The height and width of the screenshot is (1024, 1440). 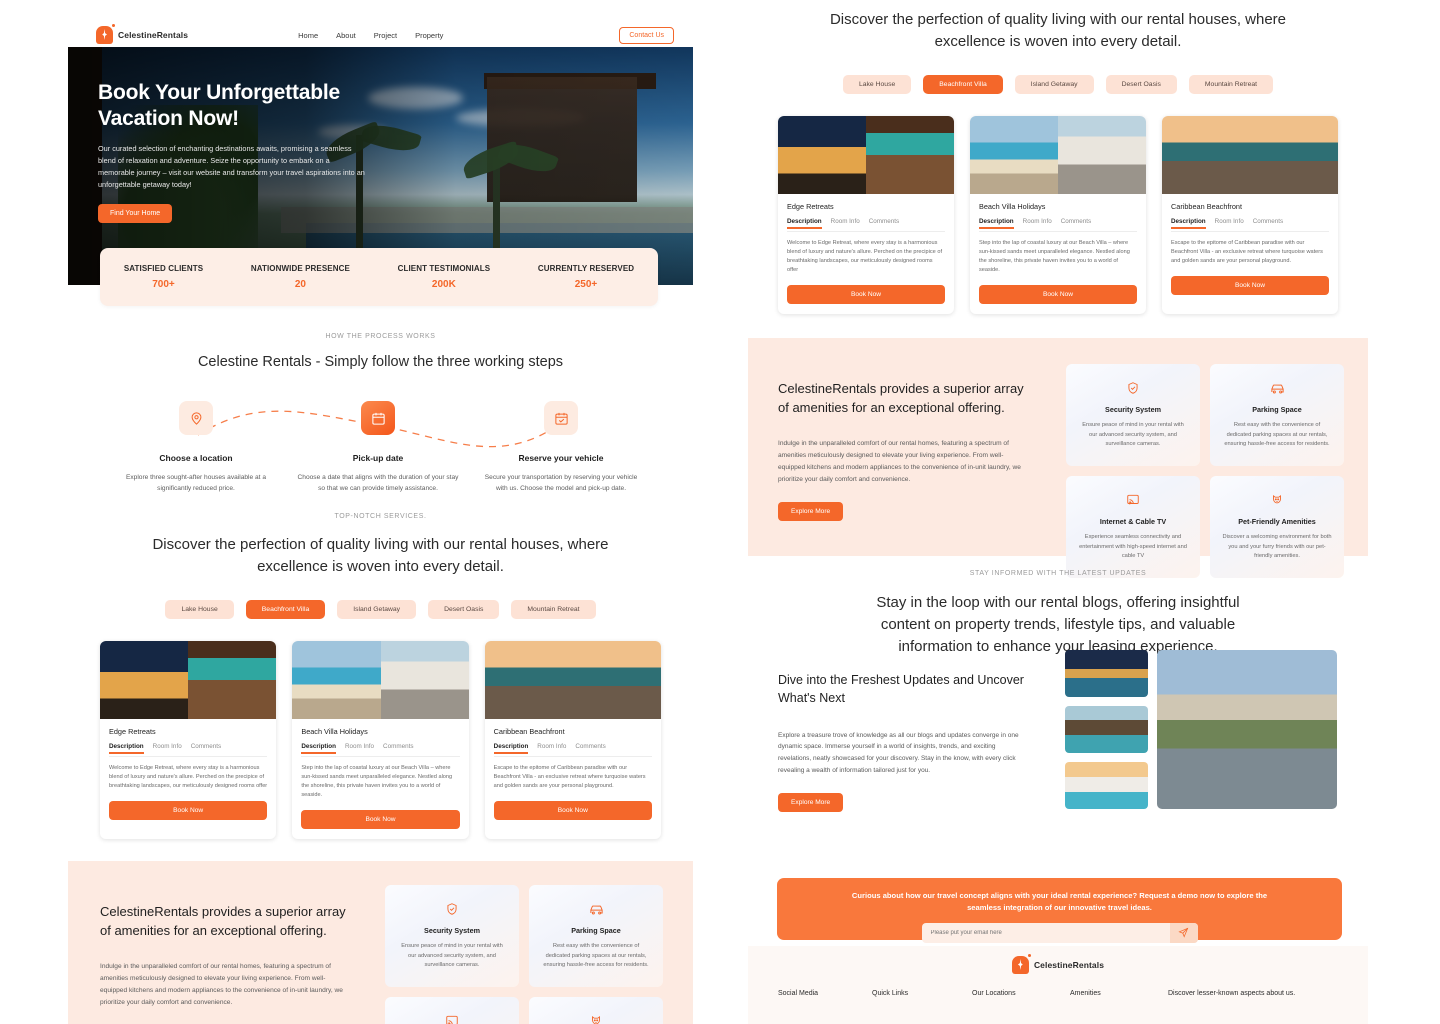 What do you see at coordinates (163, 277) in the screenshot?
I see `stat-item: SATISFIED CLIENTS 700+` at bounding box center [163, 277].